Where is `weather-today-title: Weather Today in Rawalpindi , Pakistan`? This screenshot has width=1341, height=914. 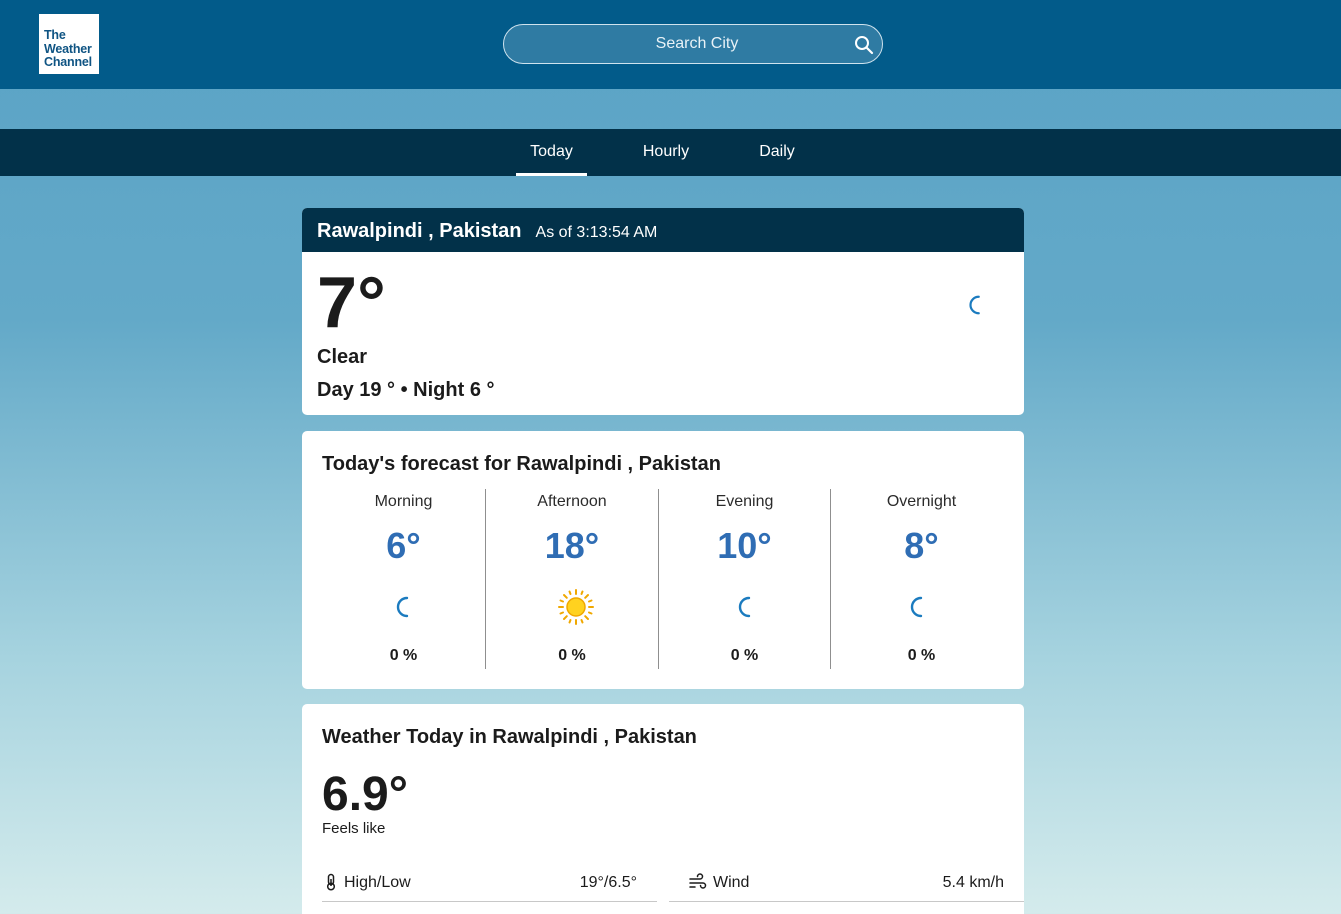 weather-today-title: Weather Today in Rawalpindi , Pakistan is located at coordinates (509, 737).